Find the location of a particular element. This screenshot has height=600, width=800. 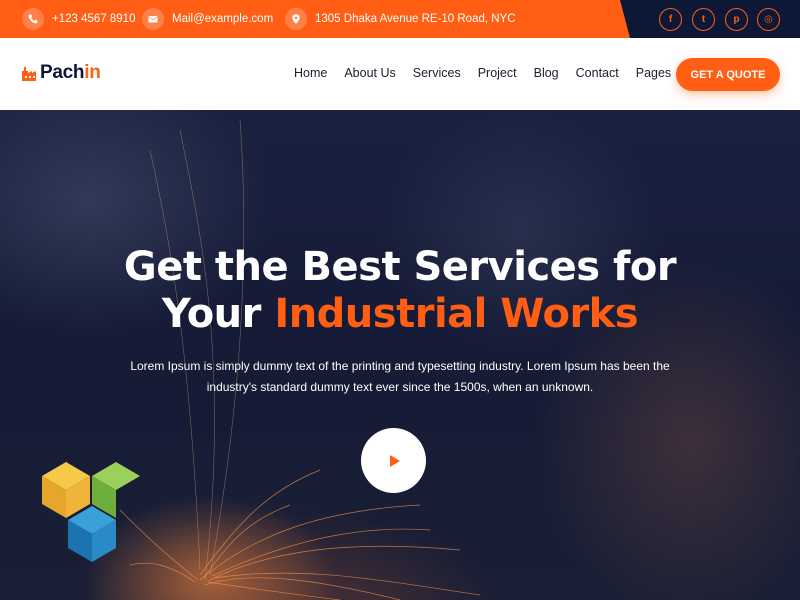

nav-item-services: Services is located at coordinates (437, 73).